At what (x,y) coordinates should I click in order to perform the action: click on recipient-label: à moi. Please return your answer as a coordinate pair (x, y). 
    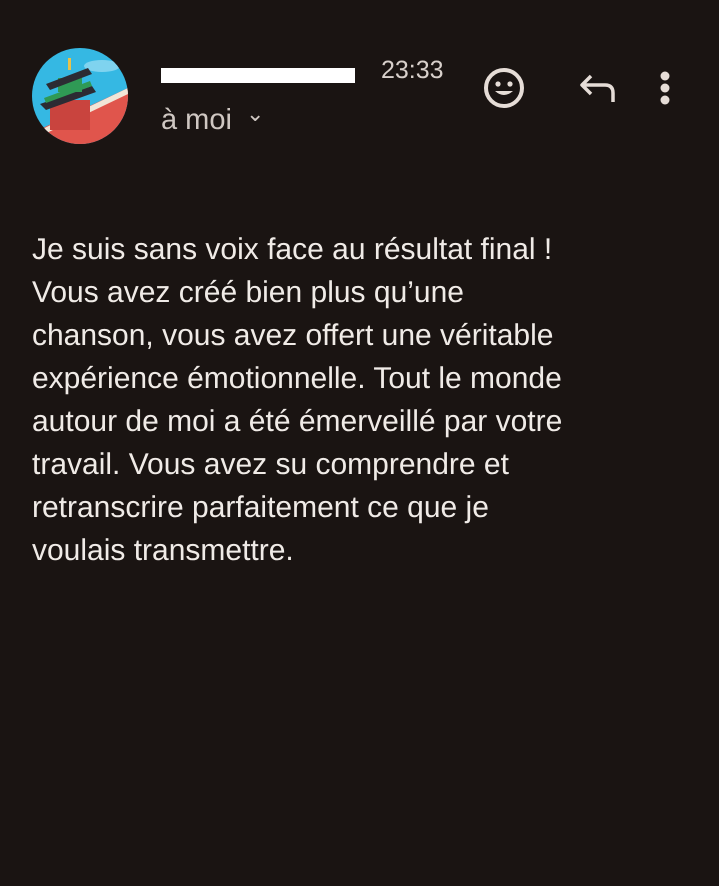
    Looking at the image, I should click on (196, 120).